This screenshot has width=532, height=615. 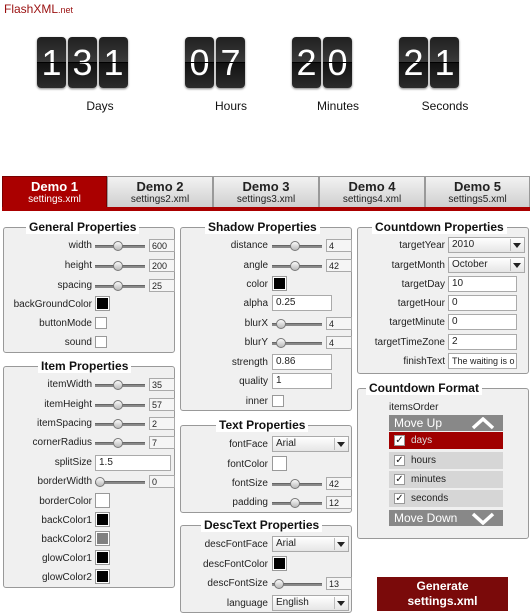 I want to click on padding-slider, so click(x=297, y=503).